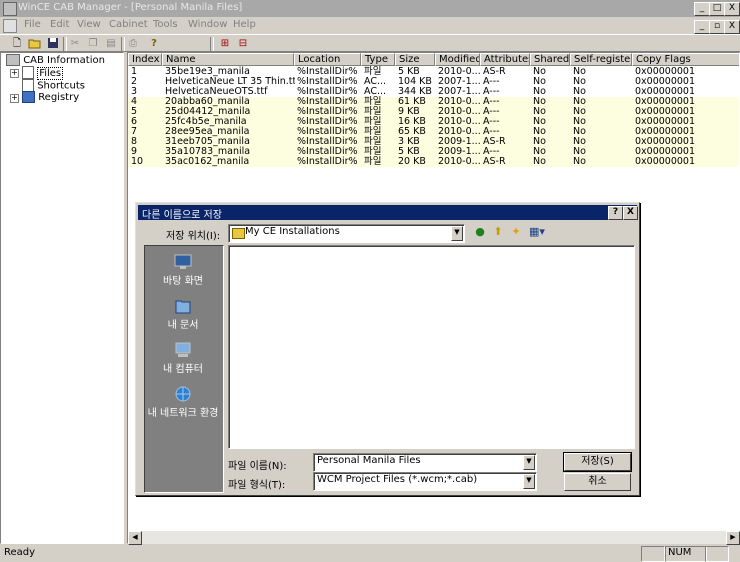 The image size is (740, 562). Describe the element at coordinates (228, 59) in the screenshot. I see `col-name: Name` at that location.